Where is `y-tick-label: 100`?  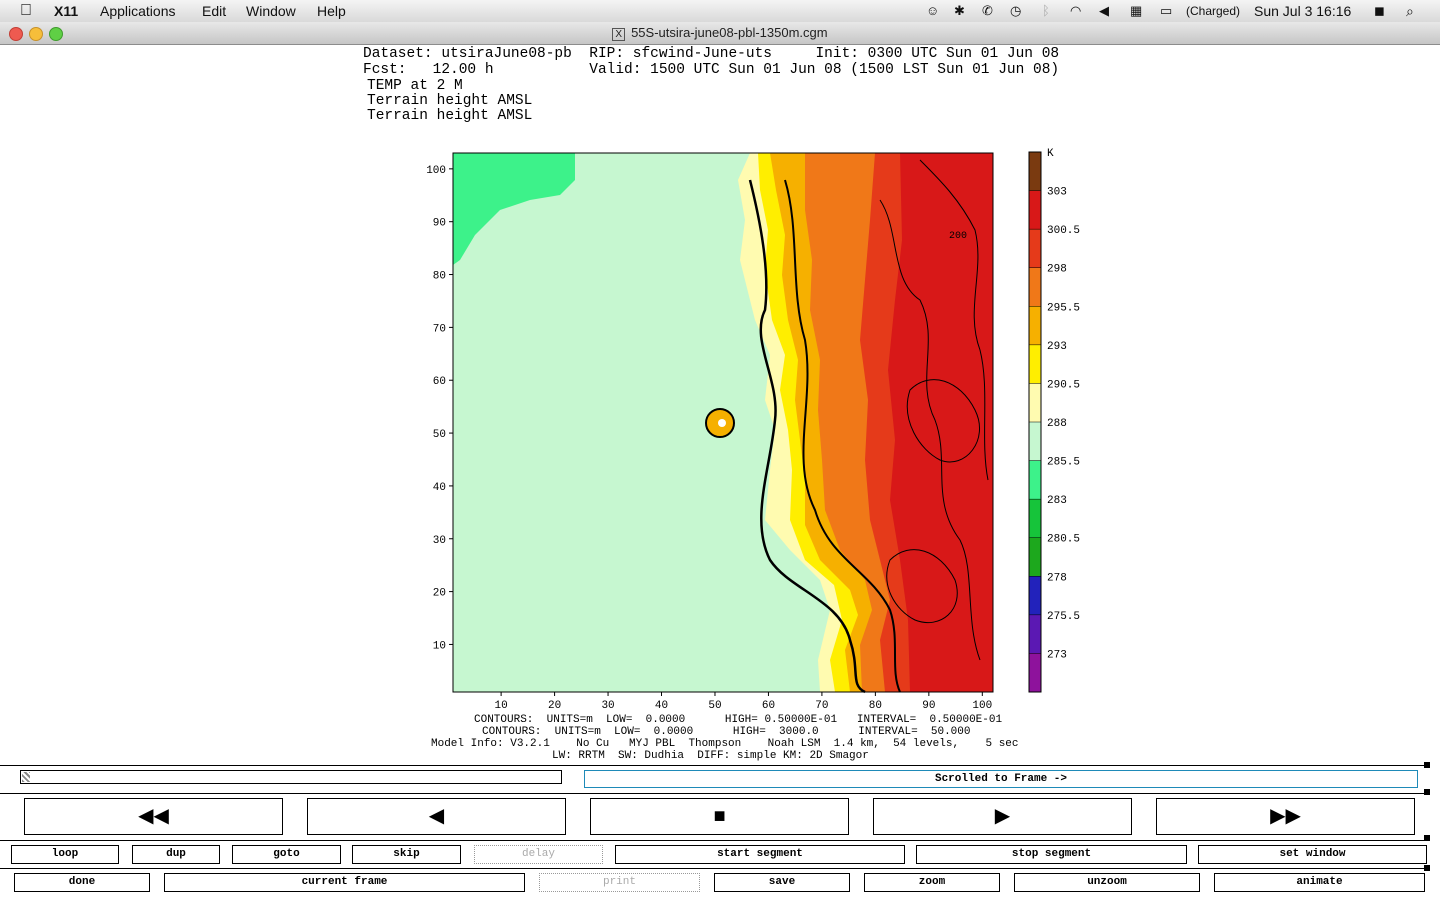 y-tick-label: 100 is located at coordinates (436, 171).